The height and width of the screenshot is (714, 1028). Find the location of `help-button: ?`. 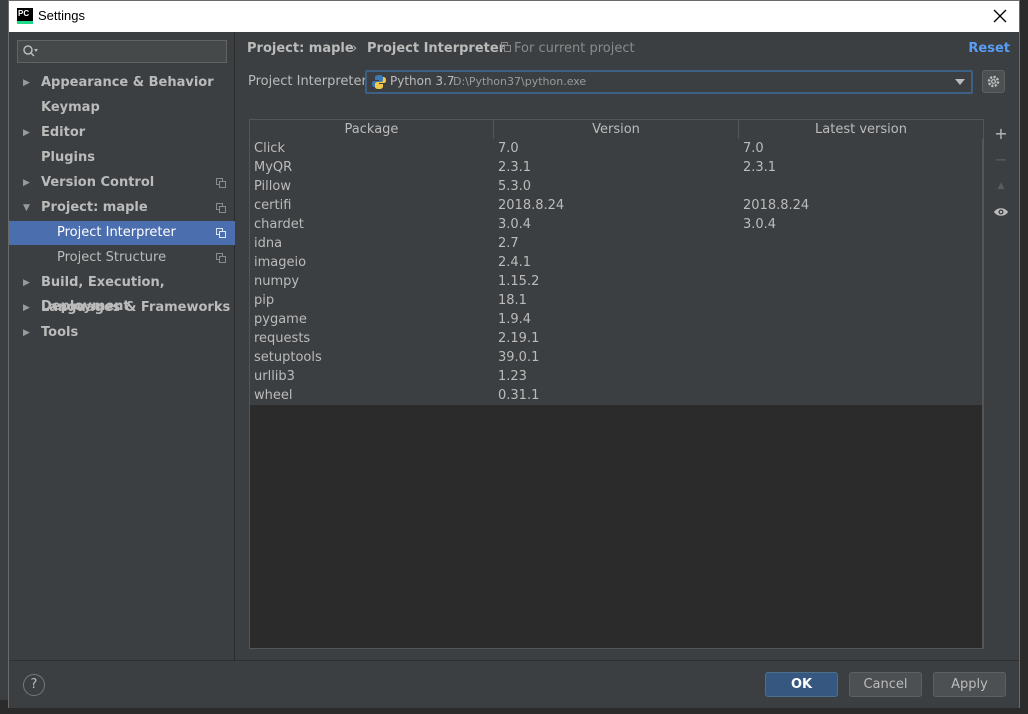

help-button: ? is located at coordinates (34, 685).